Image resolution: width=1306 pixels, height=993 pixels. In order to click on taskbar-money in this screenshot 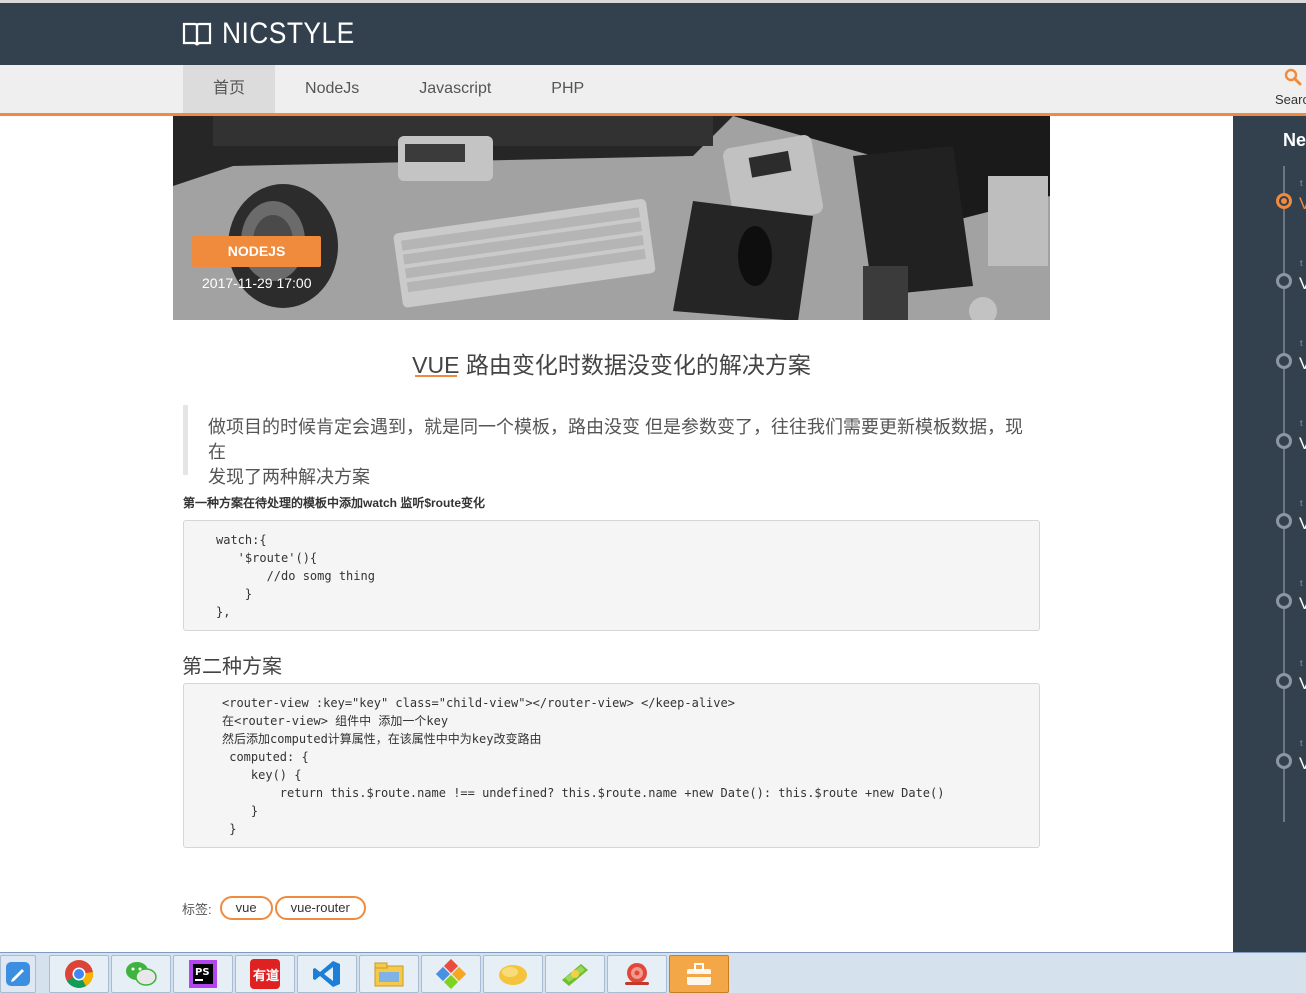, I will do `click(575, 974)`.